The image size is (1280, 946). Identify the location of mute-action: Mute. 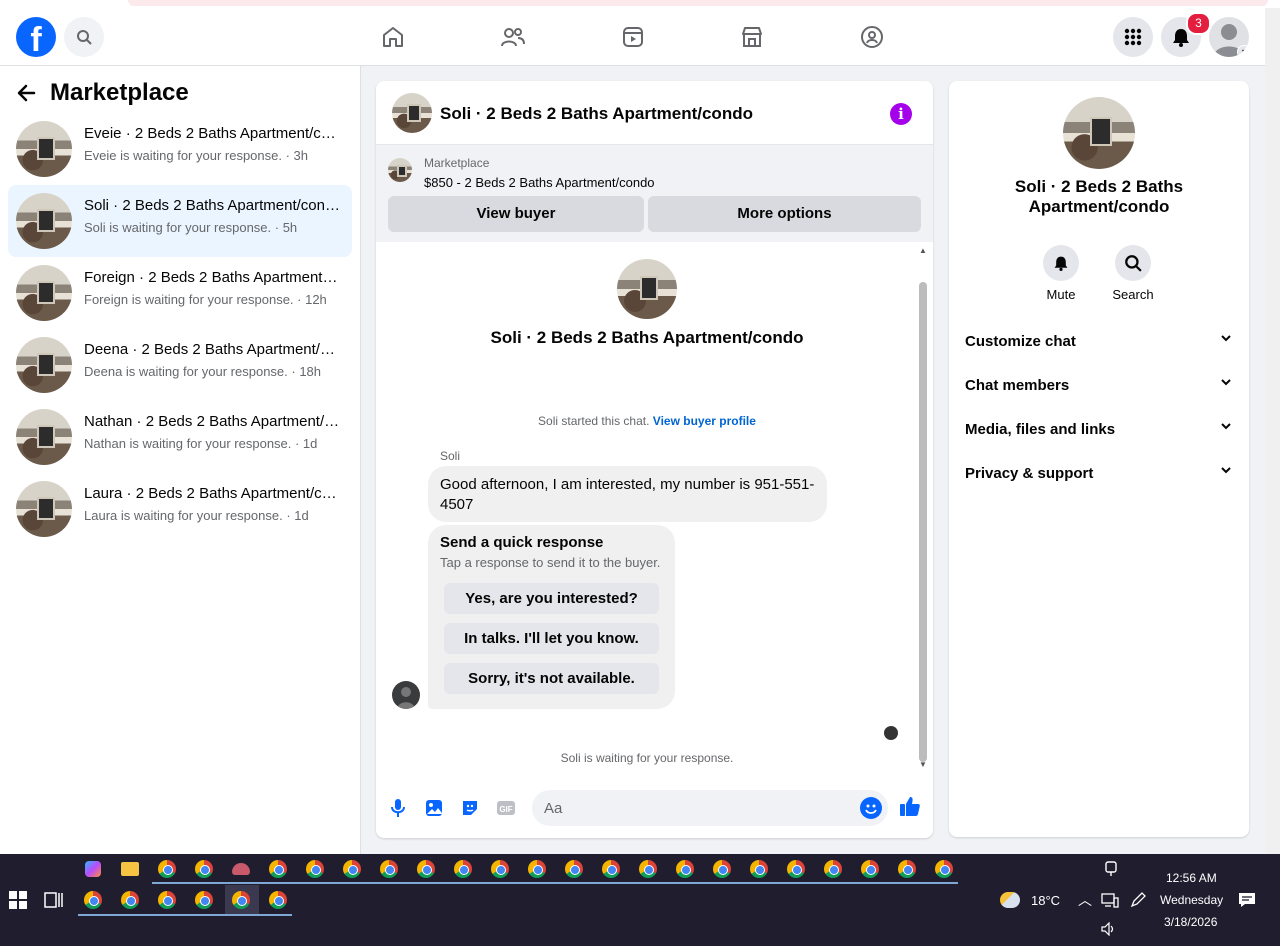
(1061, 273).